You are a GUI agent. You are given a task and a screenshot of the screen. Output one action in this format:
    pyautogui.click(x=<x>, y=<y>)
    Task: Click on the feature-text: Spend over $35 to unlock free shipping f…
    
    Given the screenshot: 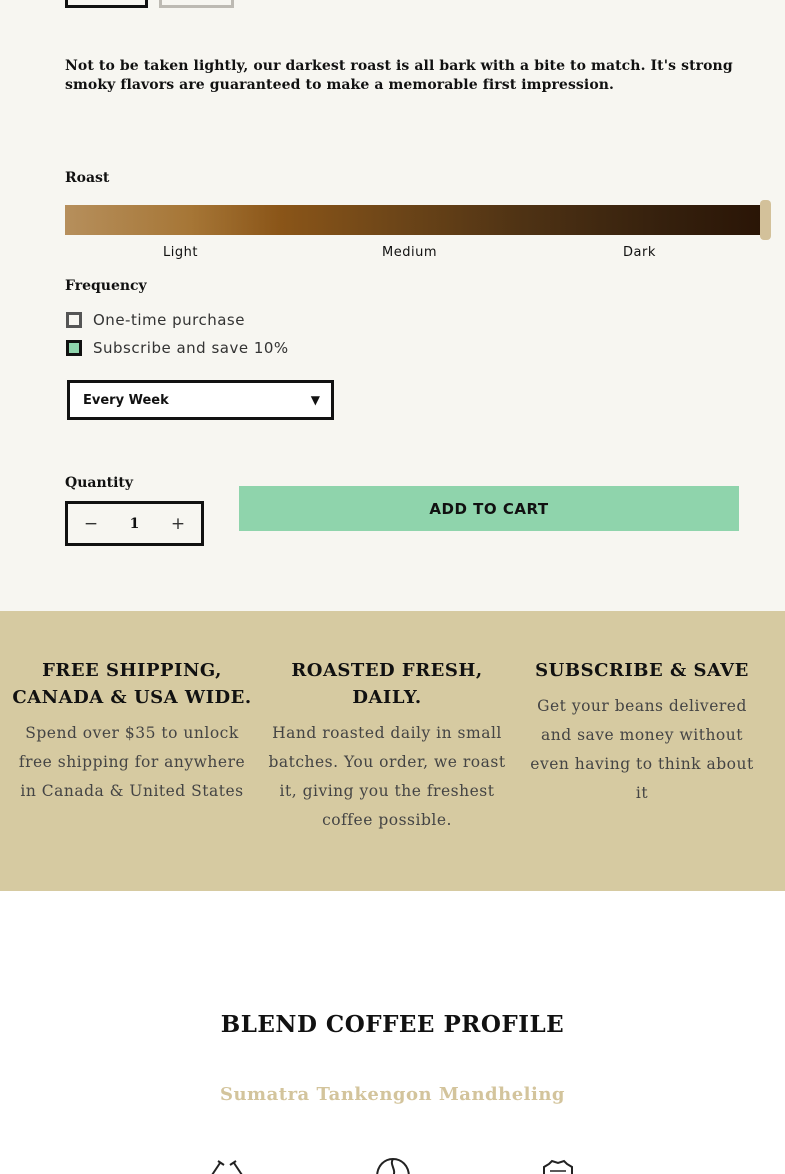 What is the action you would take?
    pyautogui.click(x=132, y=762)
    